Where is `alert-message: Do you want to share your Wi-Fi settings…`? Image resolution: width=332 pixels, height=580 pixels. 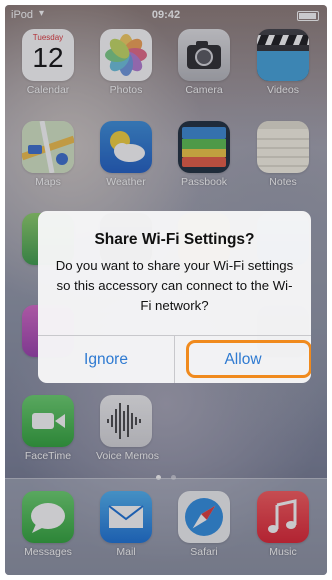 alert-message: Do you want to share your Wi-Fi settings… is located at coordinates (174, 285).